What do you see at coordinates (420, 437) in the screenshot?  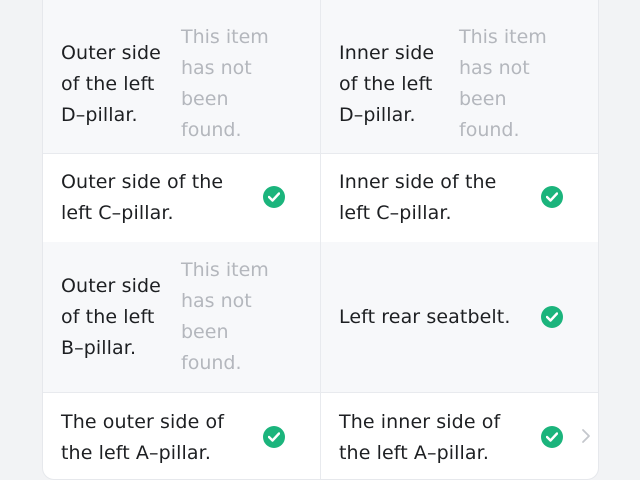 I see `item-label: The inner side of the left A–pillar.` at bounding box center [420, 437].